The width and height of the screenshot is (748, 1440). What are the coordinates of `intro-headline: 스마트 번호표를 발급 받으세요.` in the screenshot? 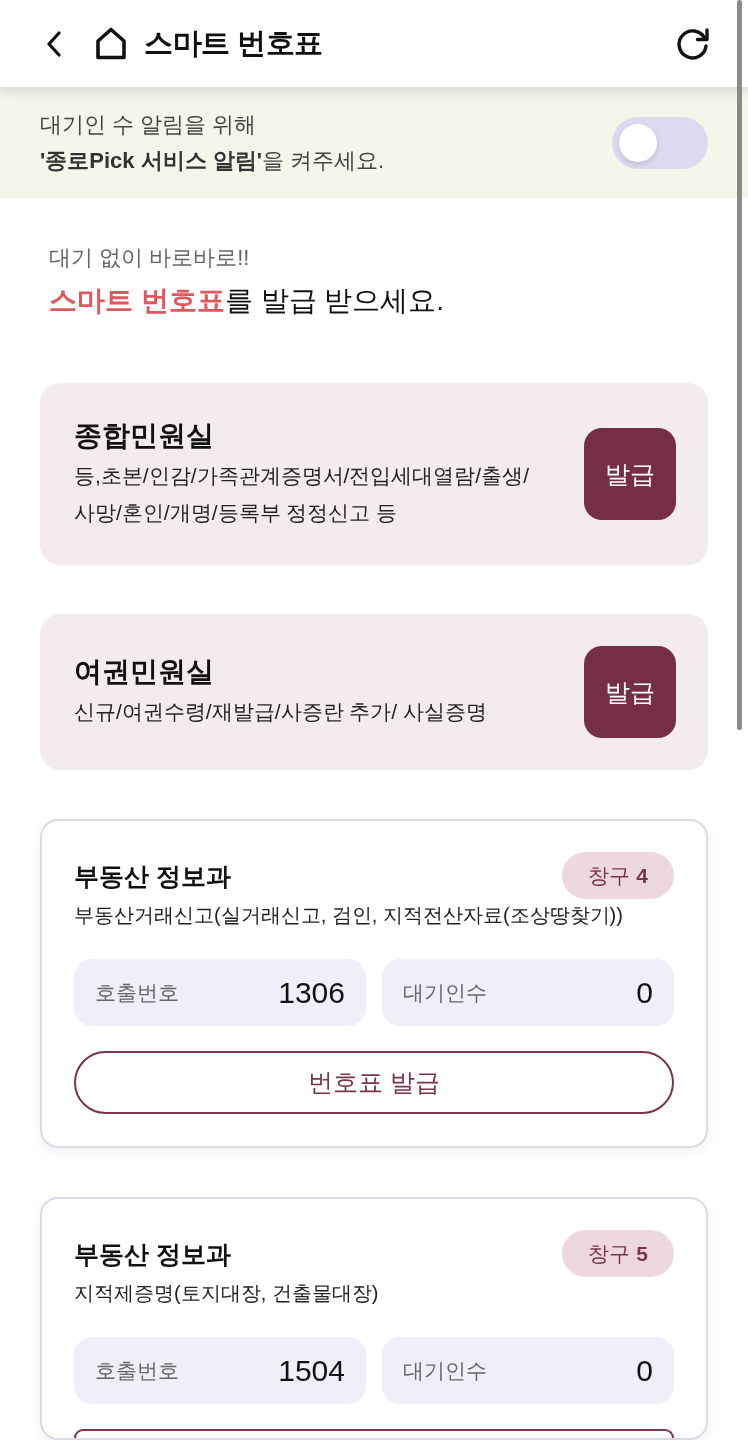 It's located at (247, 301).